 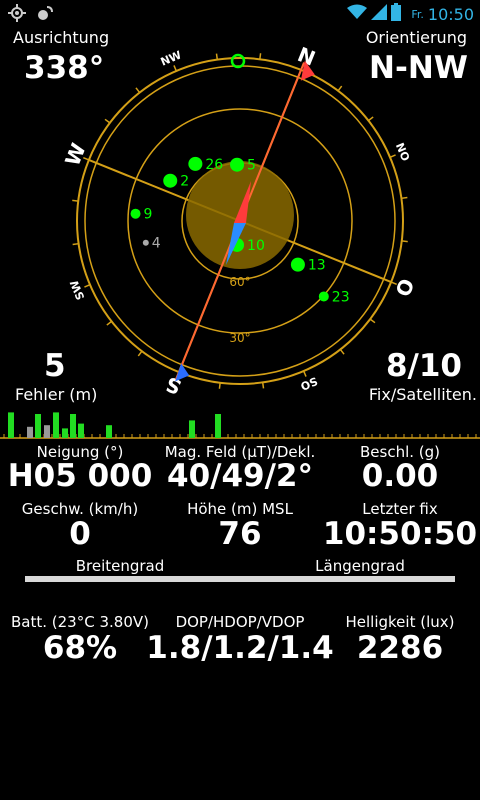 I want to click on longitude-label: Längengrad, so click(x=360, y=566).